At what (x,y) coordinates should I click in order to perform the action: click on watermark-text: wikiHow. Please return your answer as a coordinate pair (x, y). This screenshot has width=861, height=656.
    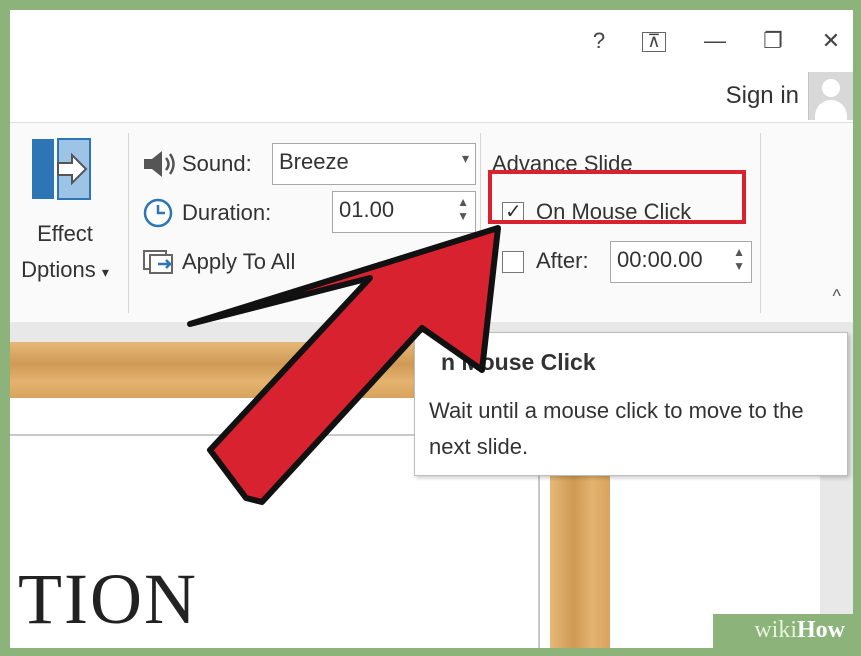
    Looking at the image, I should click on (799, 630).